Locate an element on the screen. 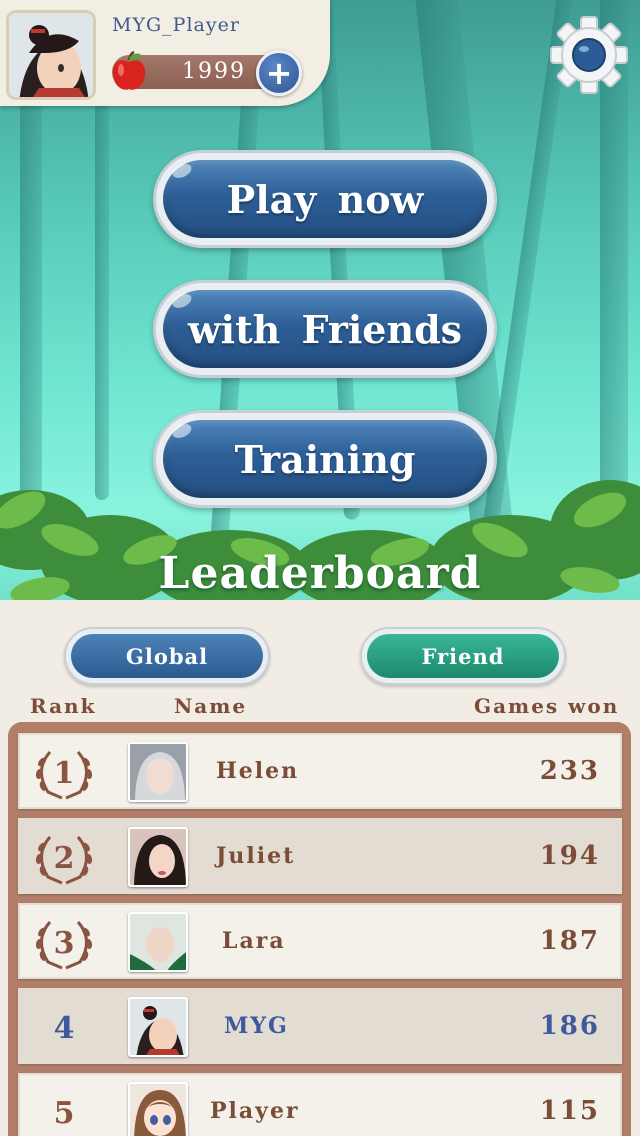  column-header-name: Name is located at coordinates (211, 706).